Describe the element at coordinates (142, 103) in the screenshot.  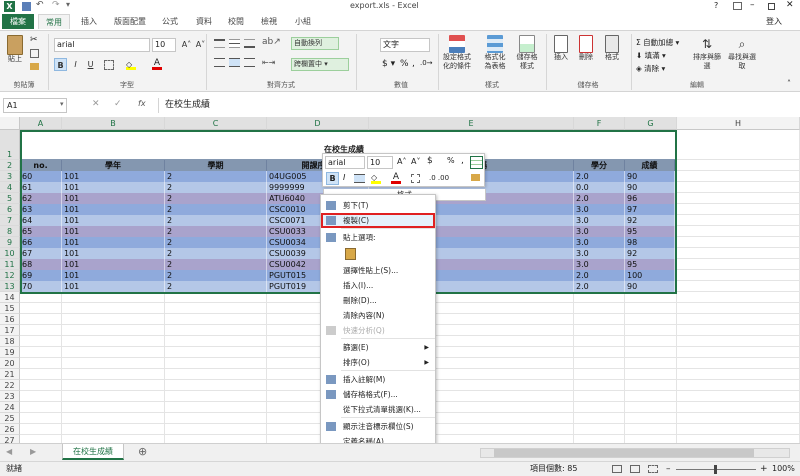
I see `insert-function-icon: fx` at that location.